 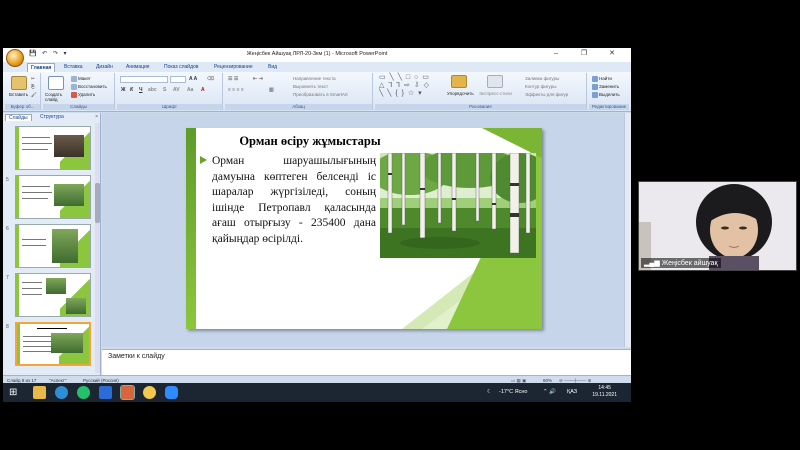 What do you see at coordinates (317, 392) in the screenshot?
I see `windows-taskbar: ⊞ ☾ -17°C Ясно ⌃ 🔊 ҚАЗ 14:45 19.11.2021` at bounding box center [317, 392].